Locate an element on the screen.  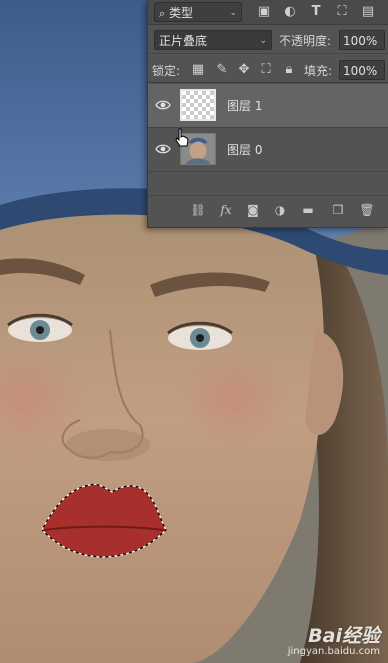
fill-field: 100% is located at coordinates (362, 70).